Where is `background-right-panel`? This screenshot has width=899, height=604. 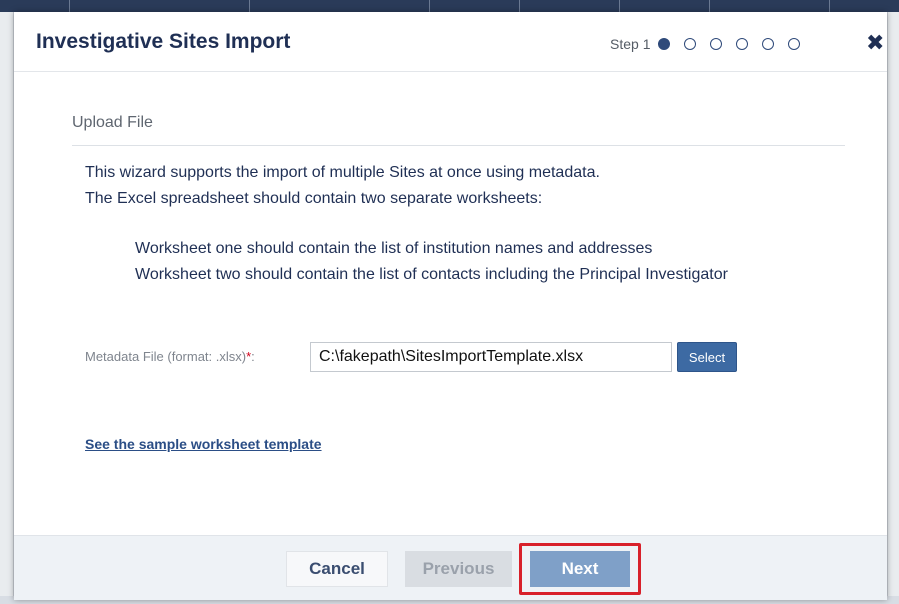
background-right-panel is located at coordinates (893, 308).